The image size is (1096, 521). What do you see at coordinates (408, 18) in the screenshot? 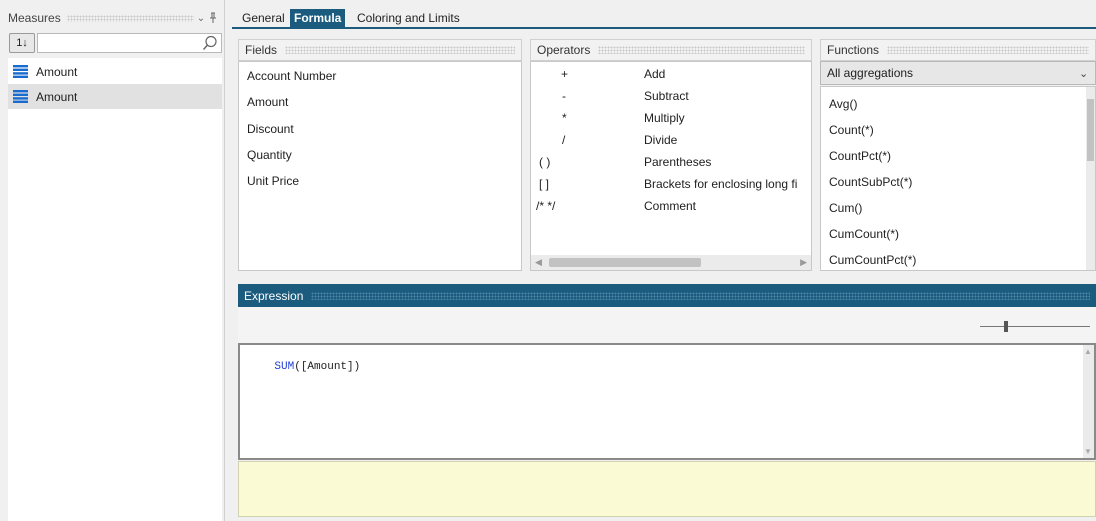
I see `tab-coloring-and-limits: Coloring and Limits` at bounding box center [408, 18].